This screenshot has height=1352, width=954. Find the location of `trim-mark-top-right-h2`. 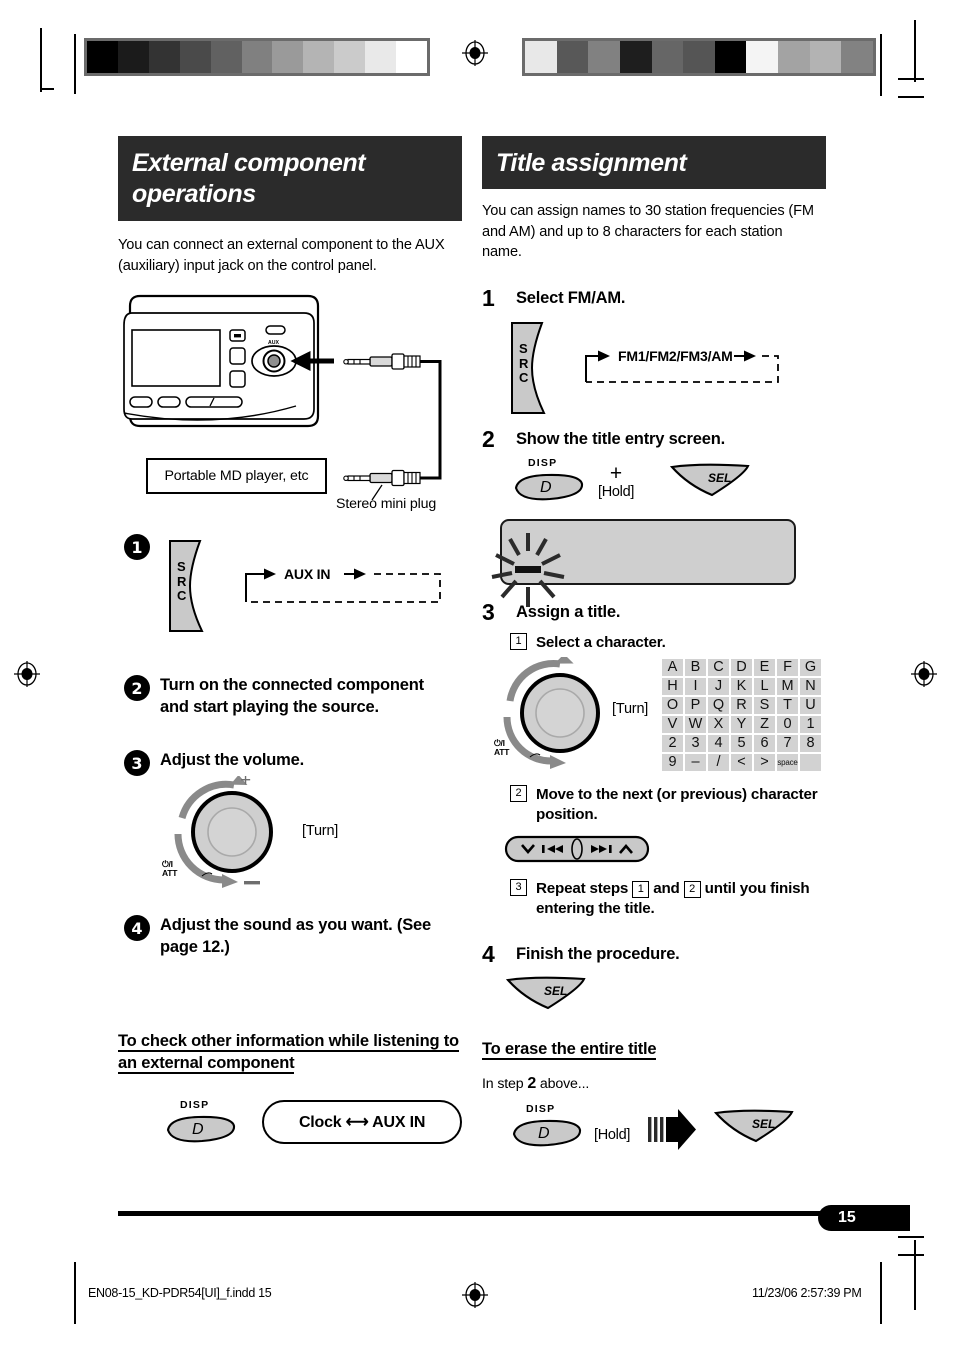

trim-mark-top-right-h2 is located at coordinates (911, 97).